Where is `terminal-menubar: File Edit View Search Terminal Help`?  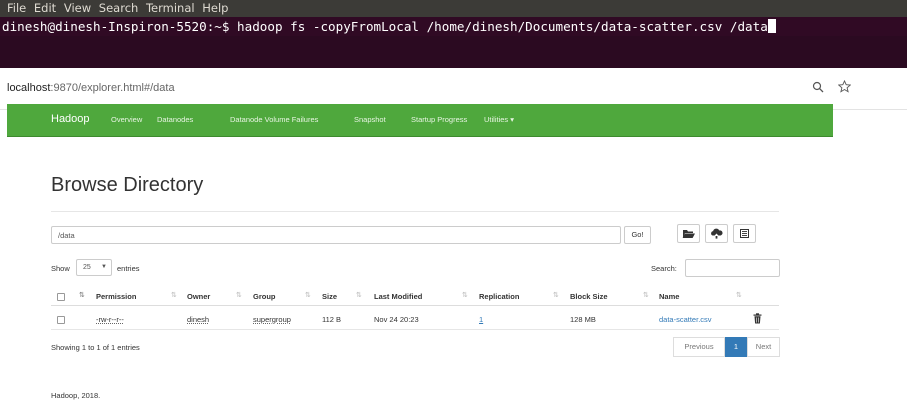
terminal-menubar: File Edit View Search Terminal Help is located at coordinates (453, 8).